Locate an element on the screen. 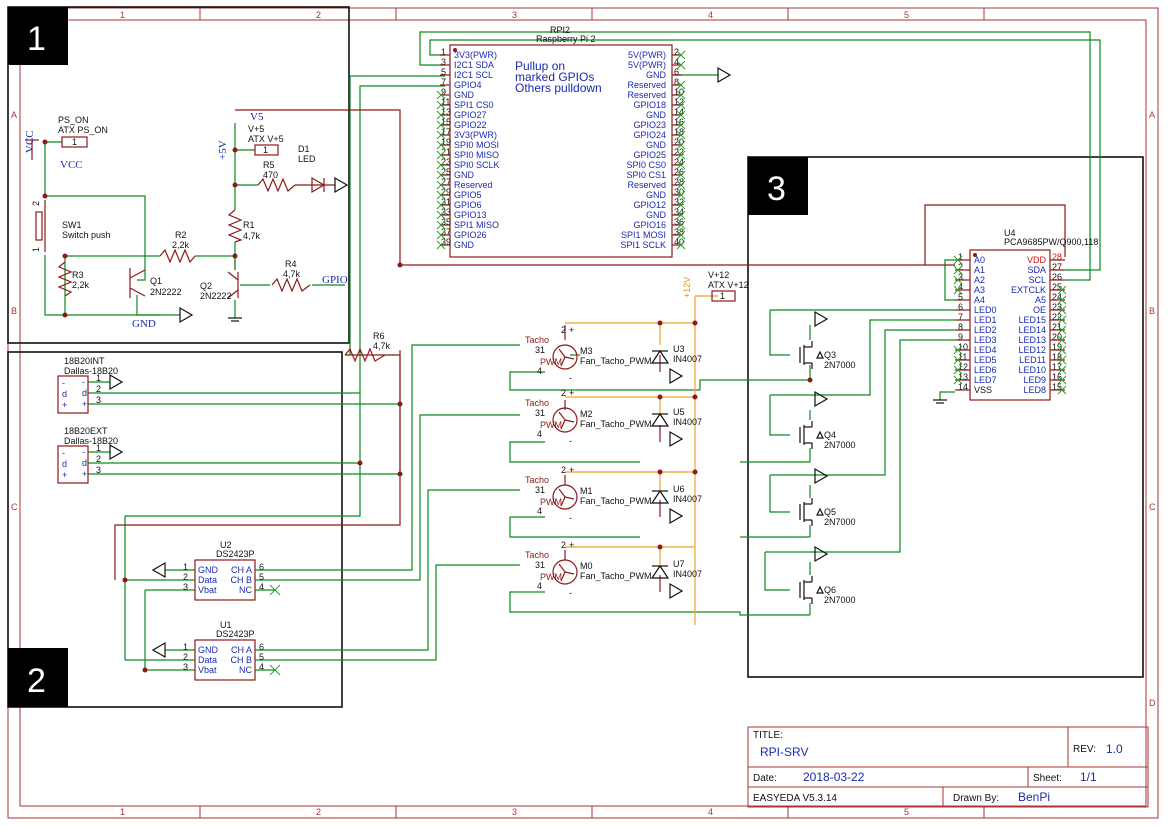 This screenshot has width=1169, height=827. q2-ref: Q2 is located at coordinates (206, 286).